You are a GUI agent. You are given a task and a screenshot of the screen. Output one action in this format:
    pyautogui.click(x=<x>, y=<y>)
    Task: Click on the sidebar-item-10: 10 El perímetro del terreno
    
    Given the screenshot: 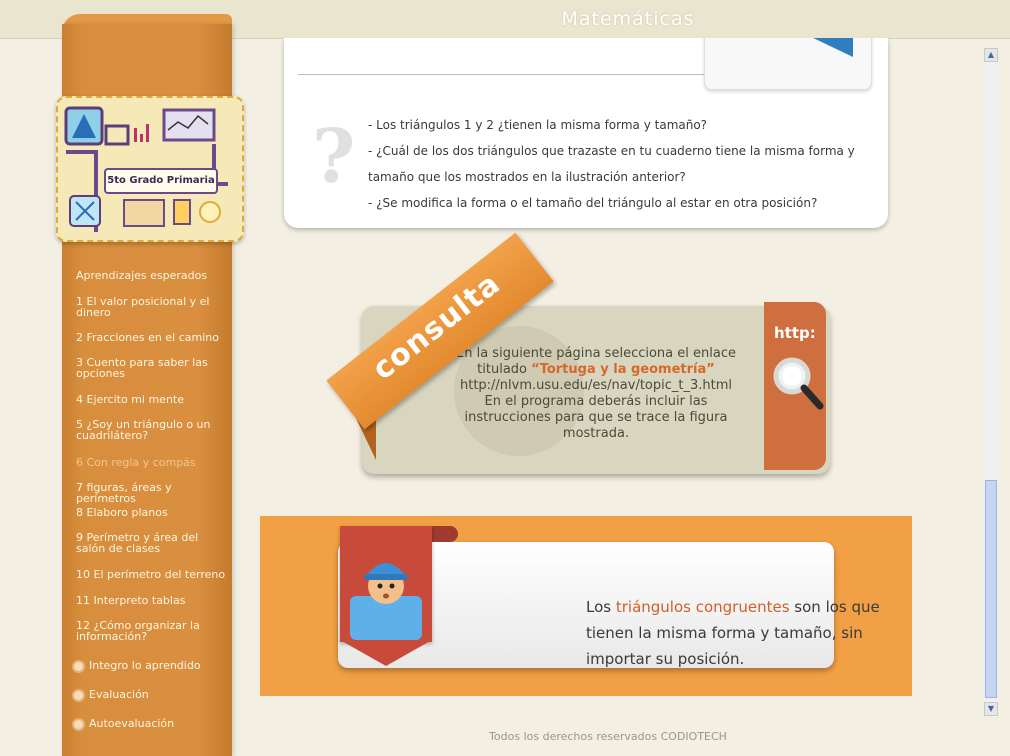 What is the action you would take?
    pyautogui.click(x=151, y=574)
    